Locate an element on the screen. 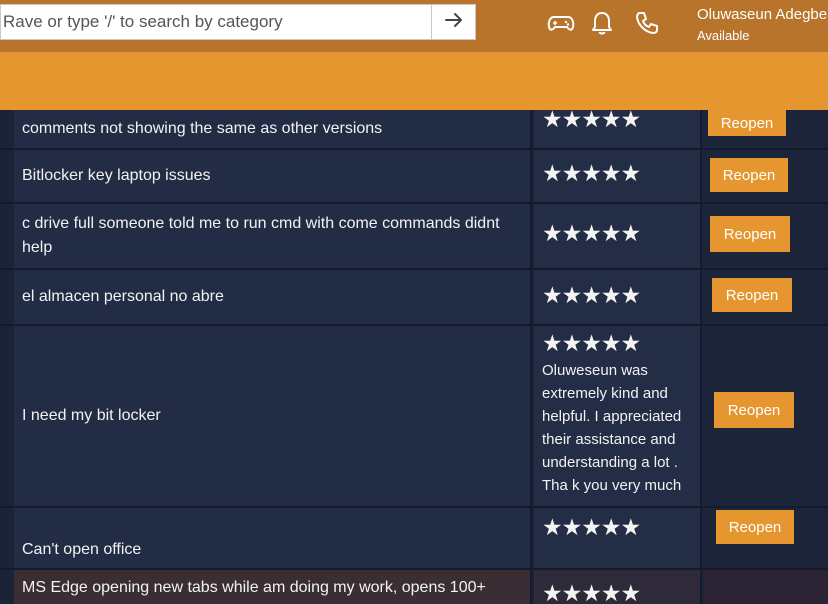 The width and height of the screenshot is (828, 604). table-row: Bitlocker key laptop issues ★★★★★ Reopen is located at coordinates (414, 176).